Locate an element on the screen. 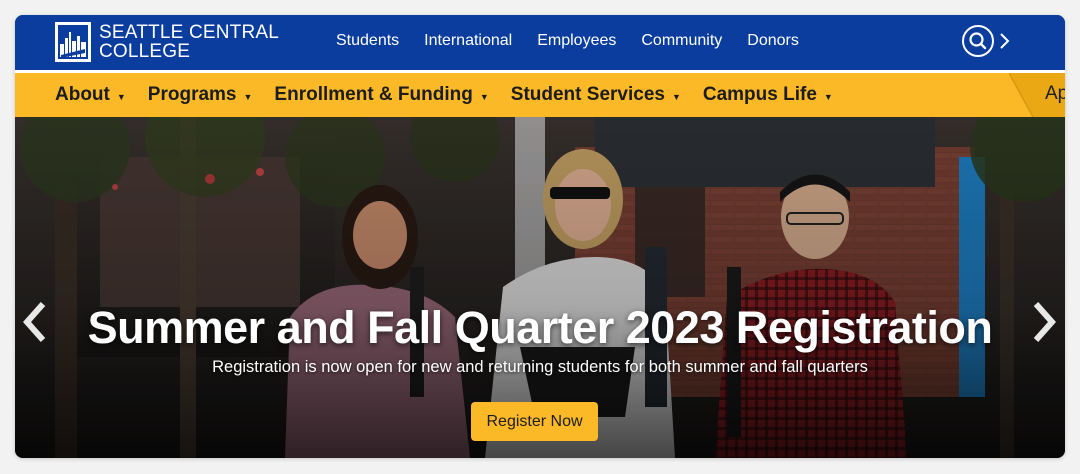 Image resolution: width=1080 pixels, height=474 pixels. search-icon is located at coordinates (978, 41).